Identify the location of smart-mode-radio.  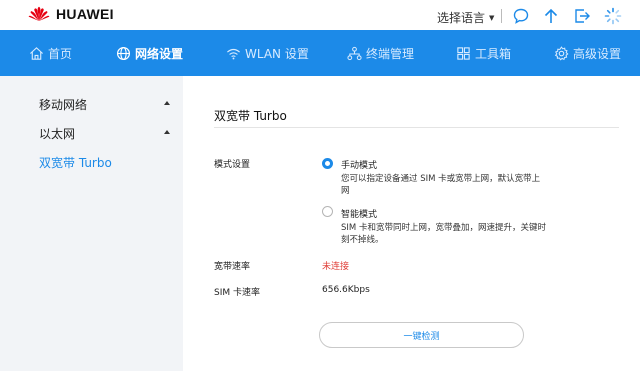
(327, 211).